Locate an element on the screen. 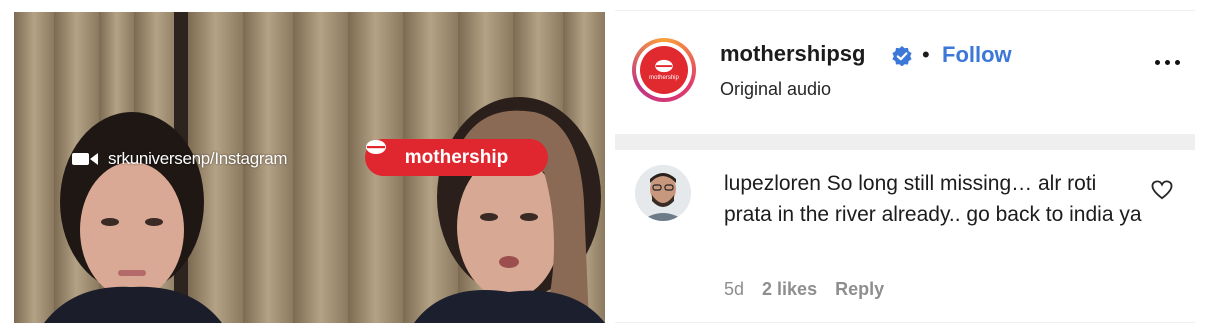 This screenshot has height=334, width=1206. follow-button: Follow is located at coordinates (977, 55).